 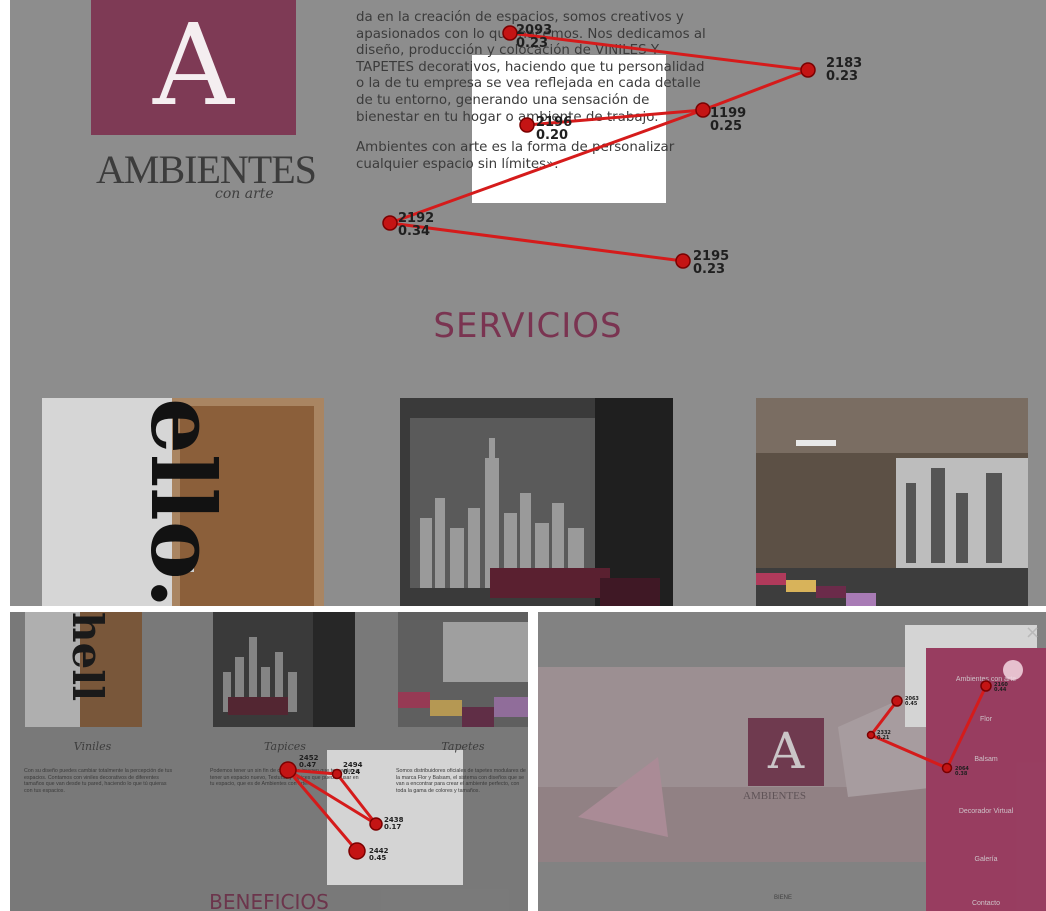 I want to click on gaze-point: 2192 0.34, so click(x=408, y=225).